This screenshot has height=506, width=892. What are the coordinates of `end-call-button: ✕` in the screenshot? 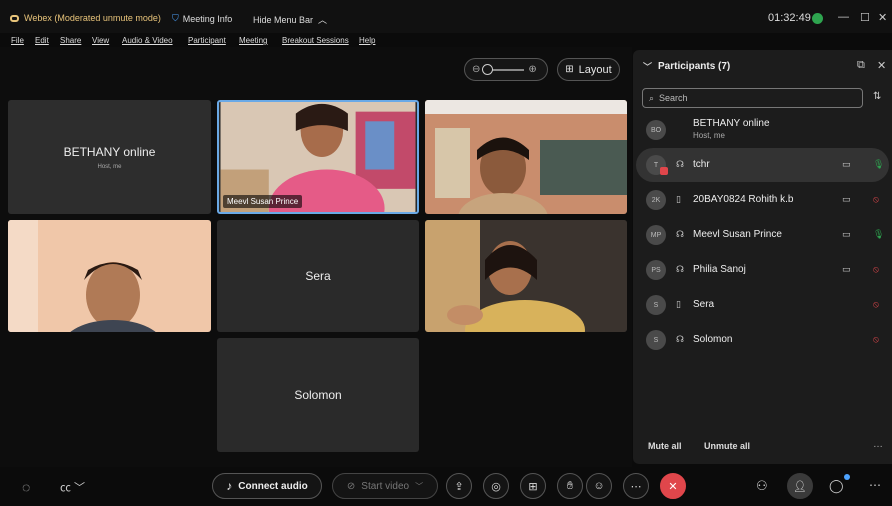 It's located at (673, 486).